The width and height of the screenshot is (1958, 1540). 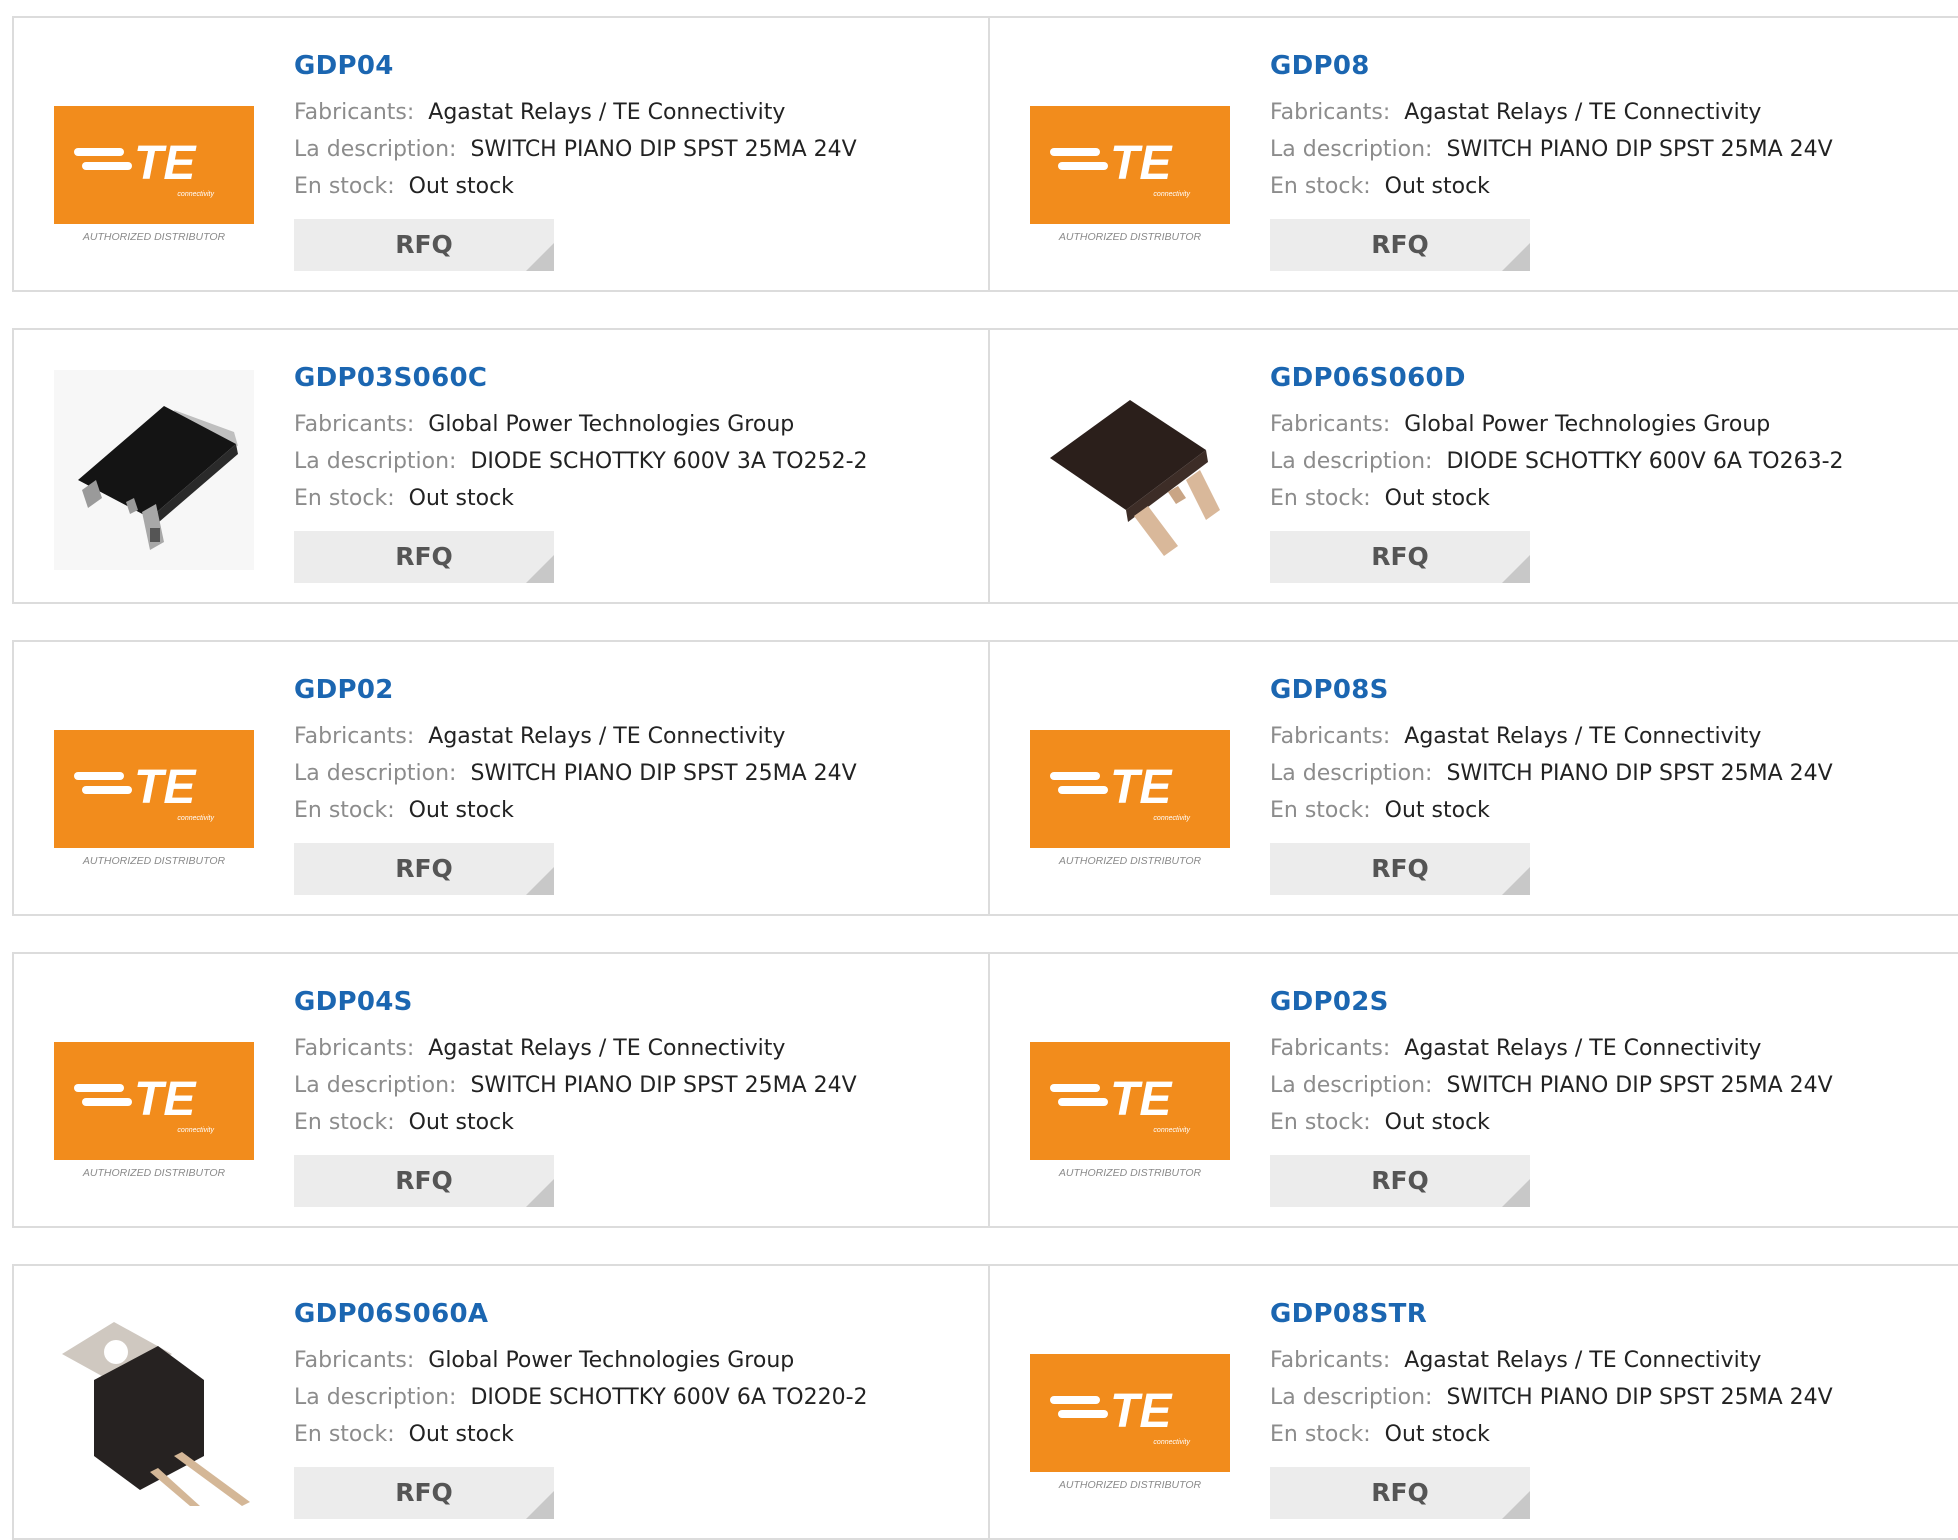 What do you see at coordinates (1203, 495) in the screenshot?
I see `pin` at bounding box center [1203, 495].